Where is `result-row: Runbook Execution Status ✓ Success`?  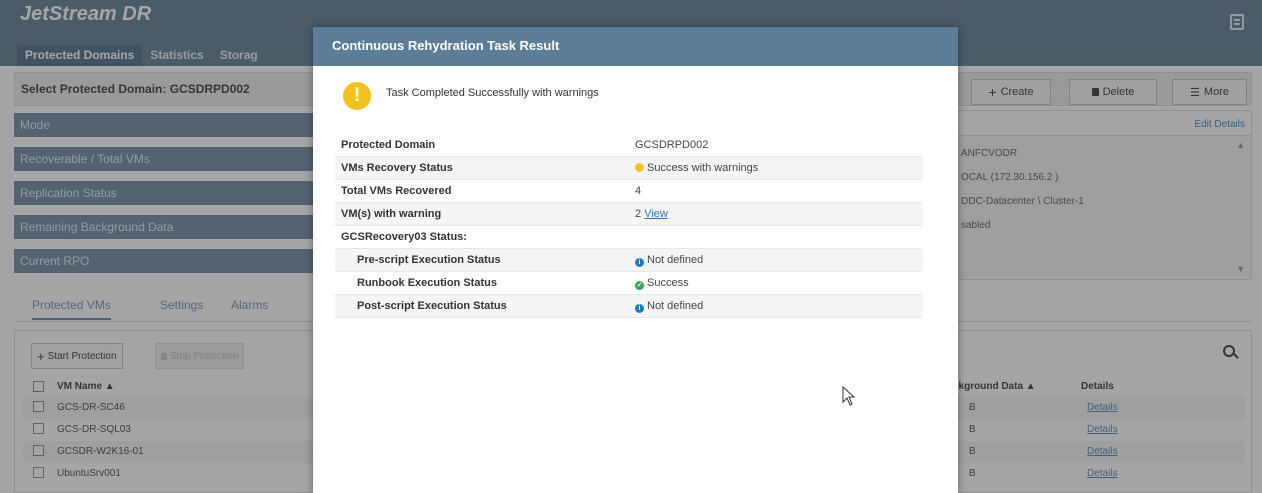
result-row: Runbook Execution Status ✓ Success is located at coordinates (629, 283).